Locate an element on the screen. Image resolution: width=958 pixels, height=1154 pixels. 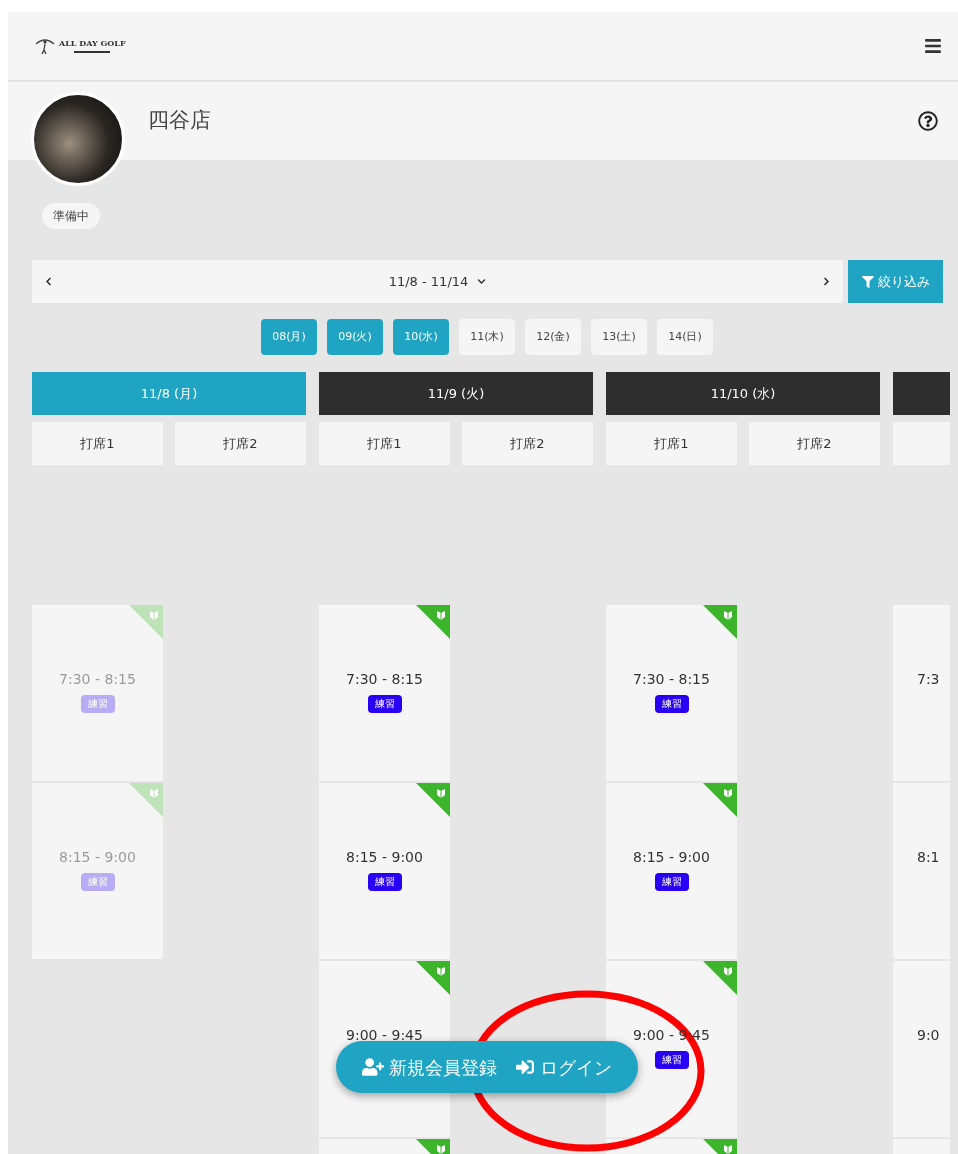
slot-time: 9:0 is located at coordinates (928, 1035).